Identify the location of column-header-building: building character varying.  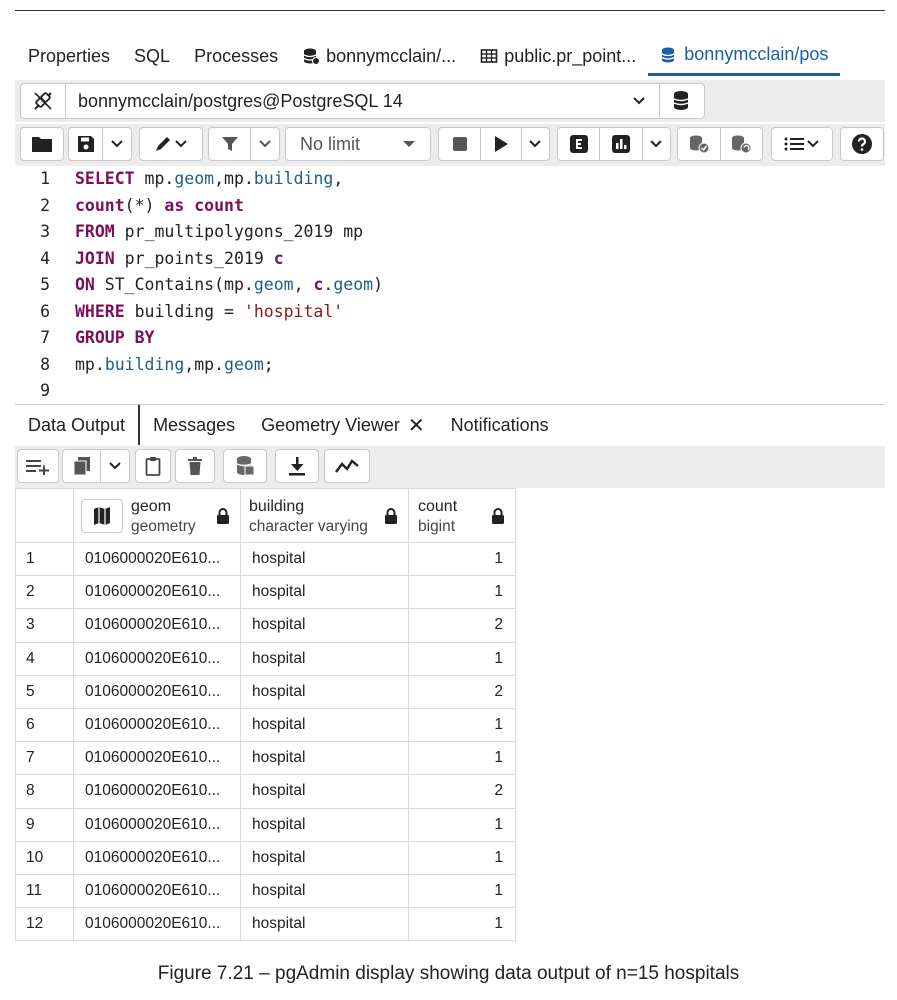
(324, 515).